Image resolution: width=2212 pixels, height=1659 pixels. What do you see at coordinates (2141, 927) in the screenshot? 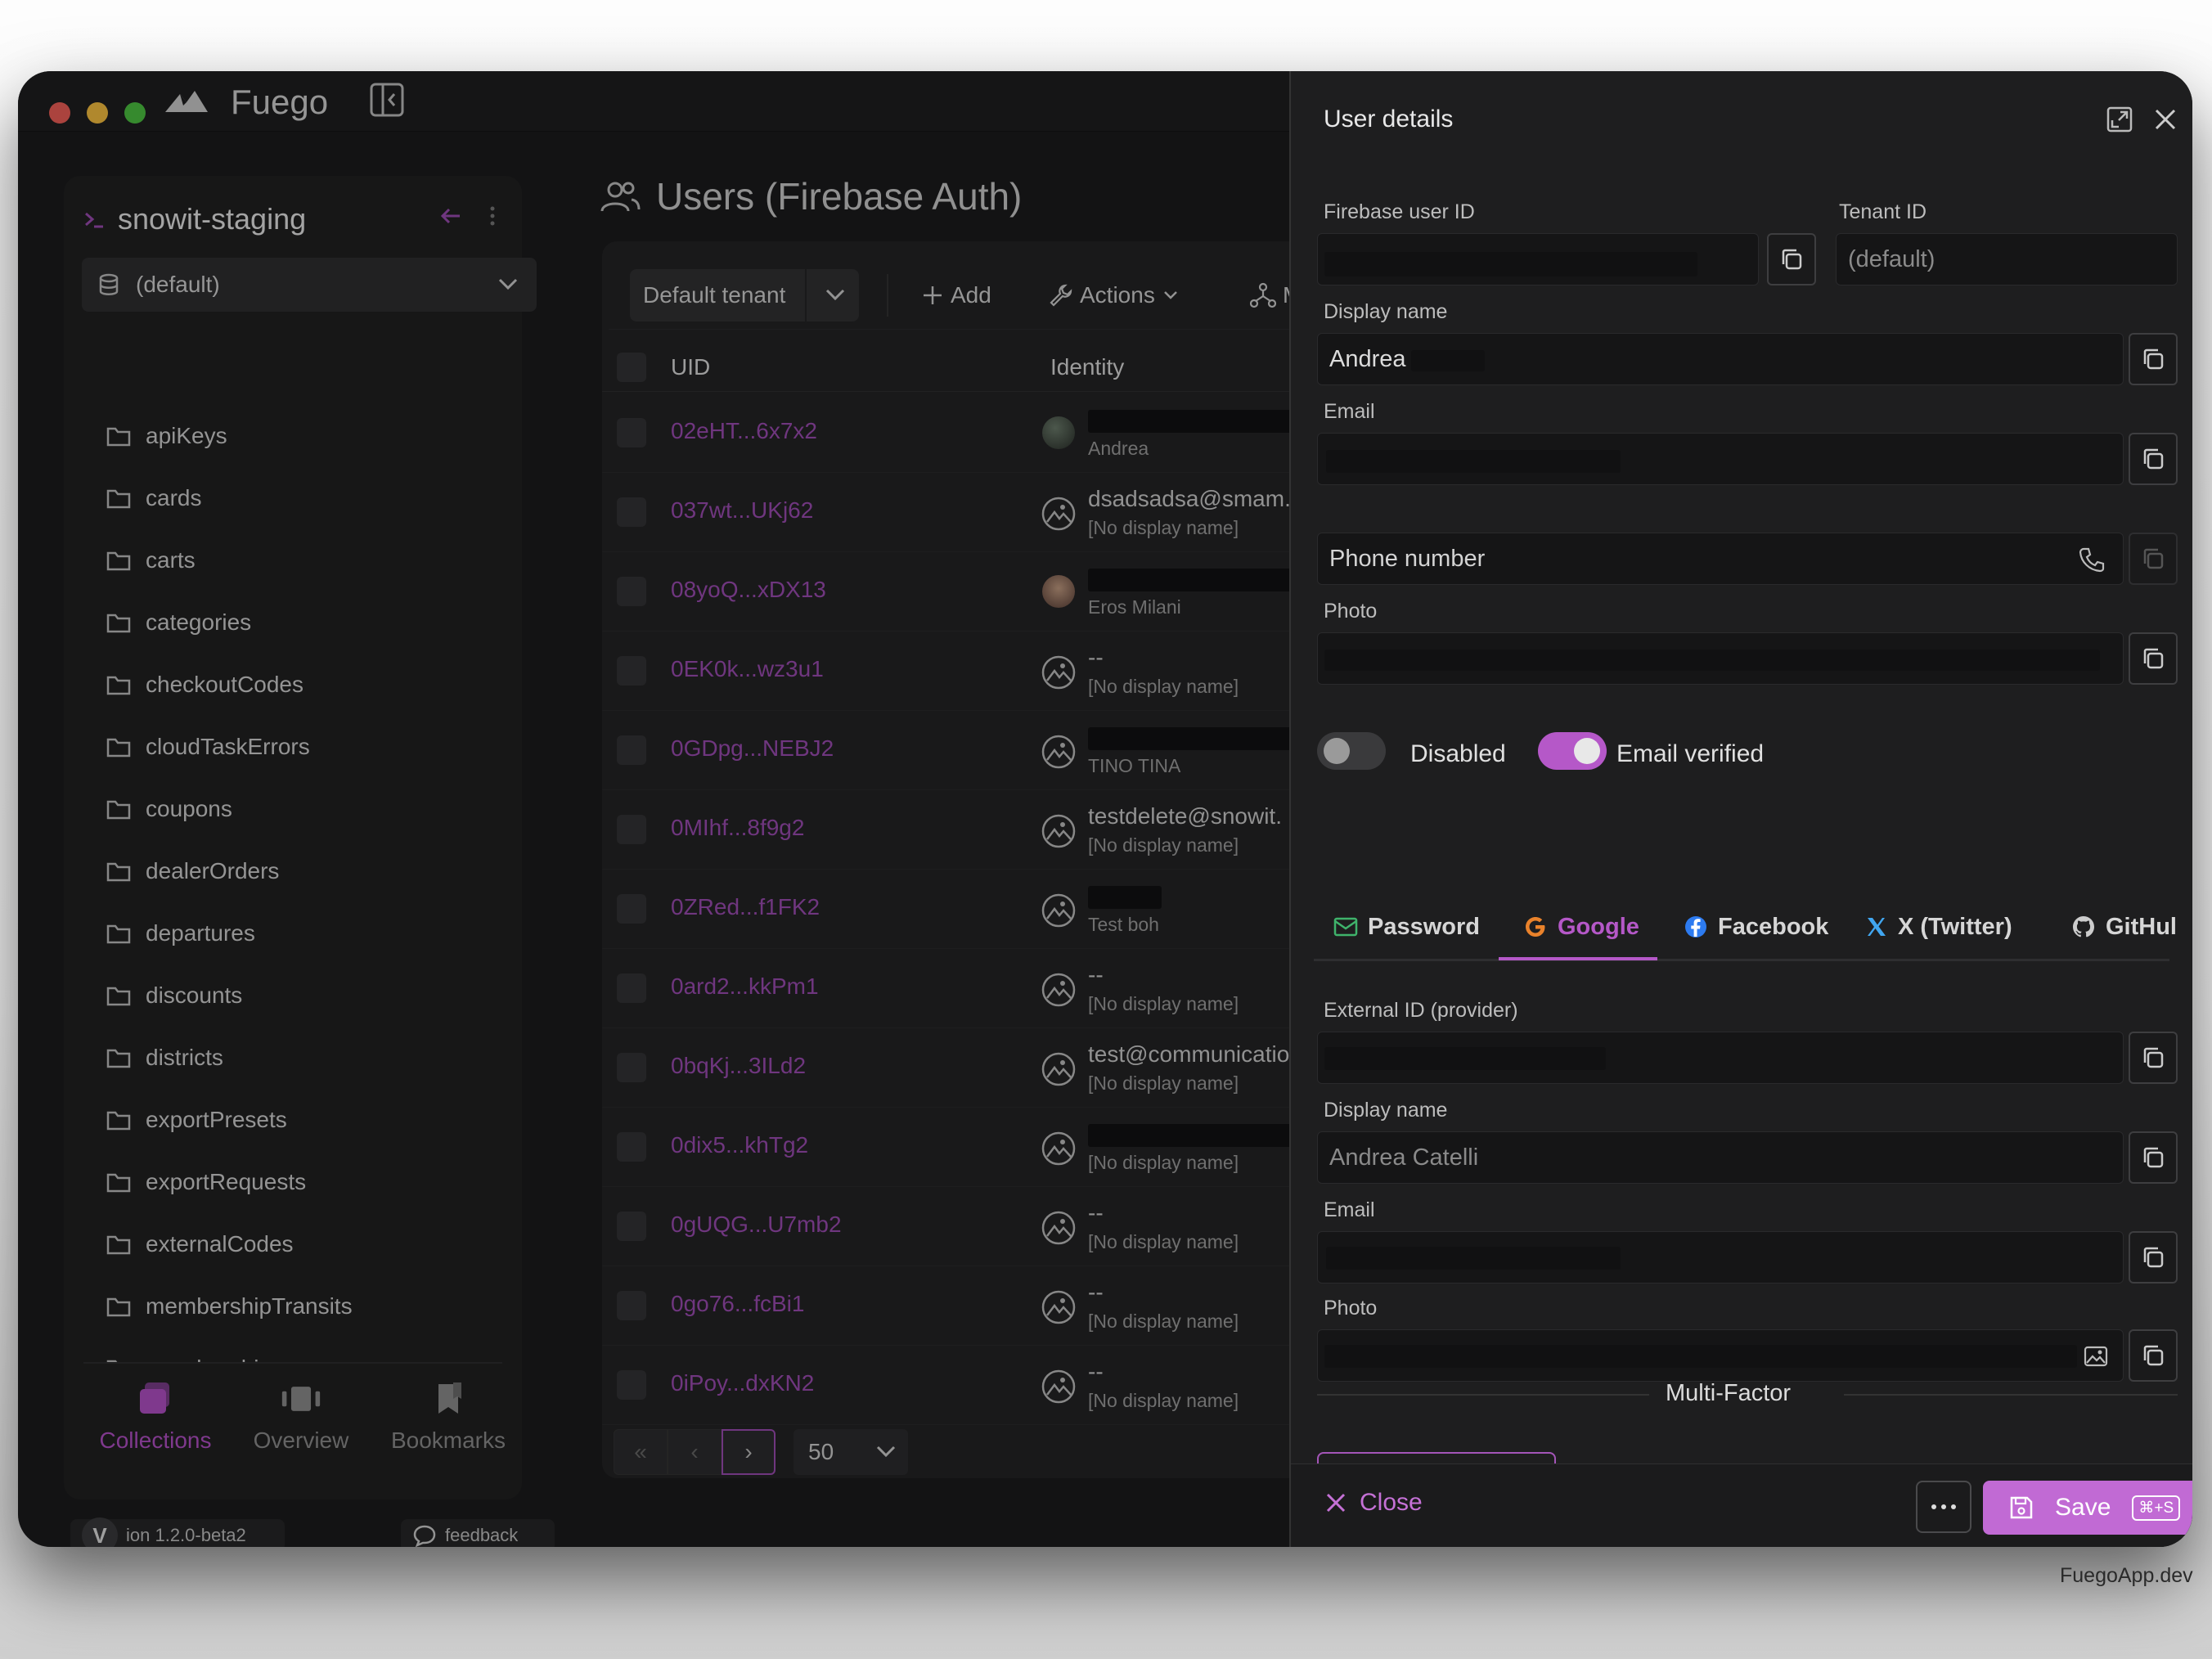
I see `tab-label: GitHul` at bounding box center [2141, 927].